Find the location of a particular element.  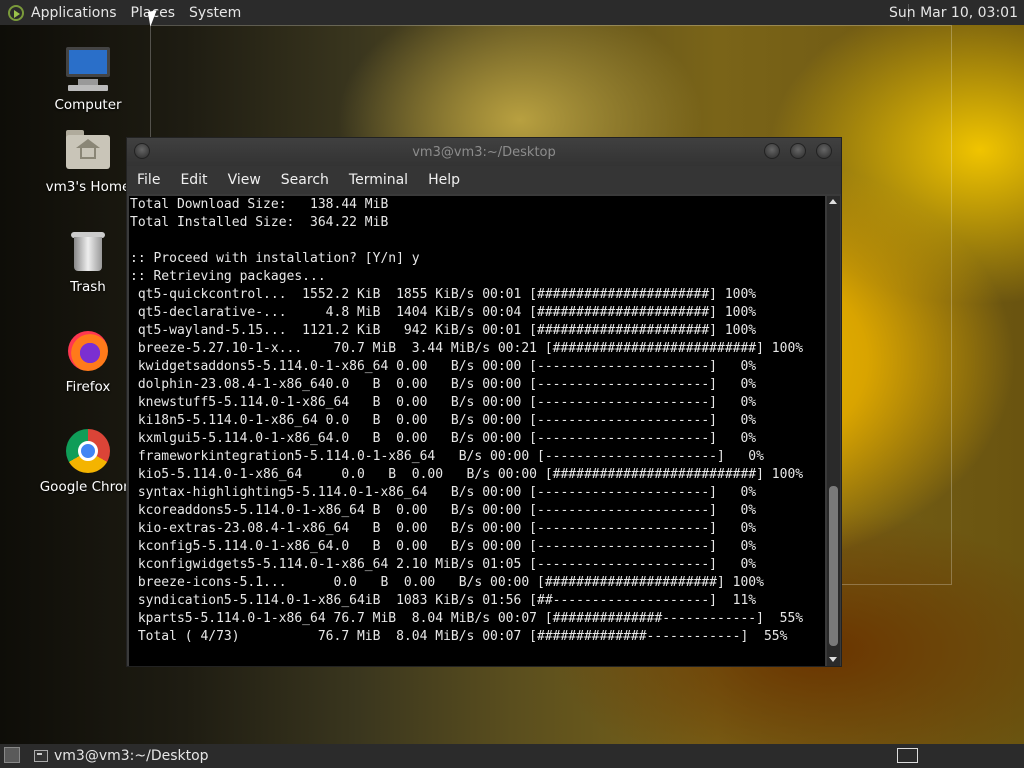

desktop-icon-label: vm3's Home is located at coordinates (88, 187).